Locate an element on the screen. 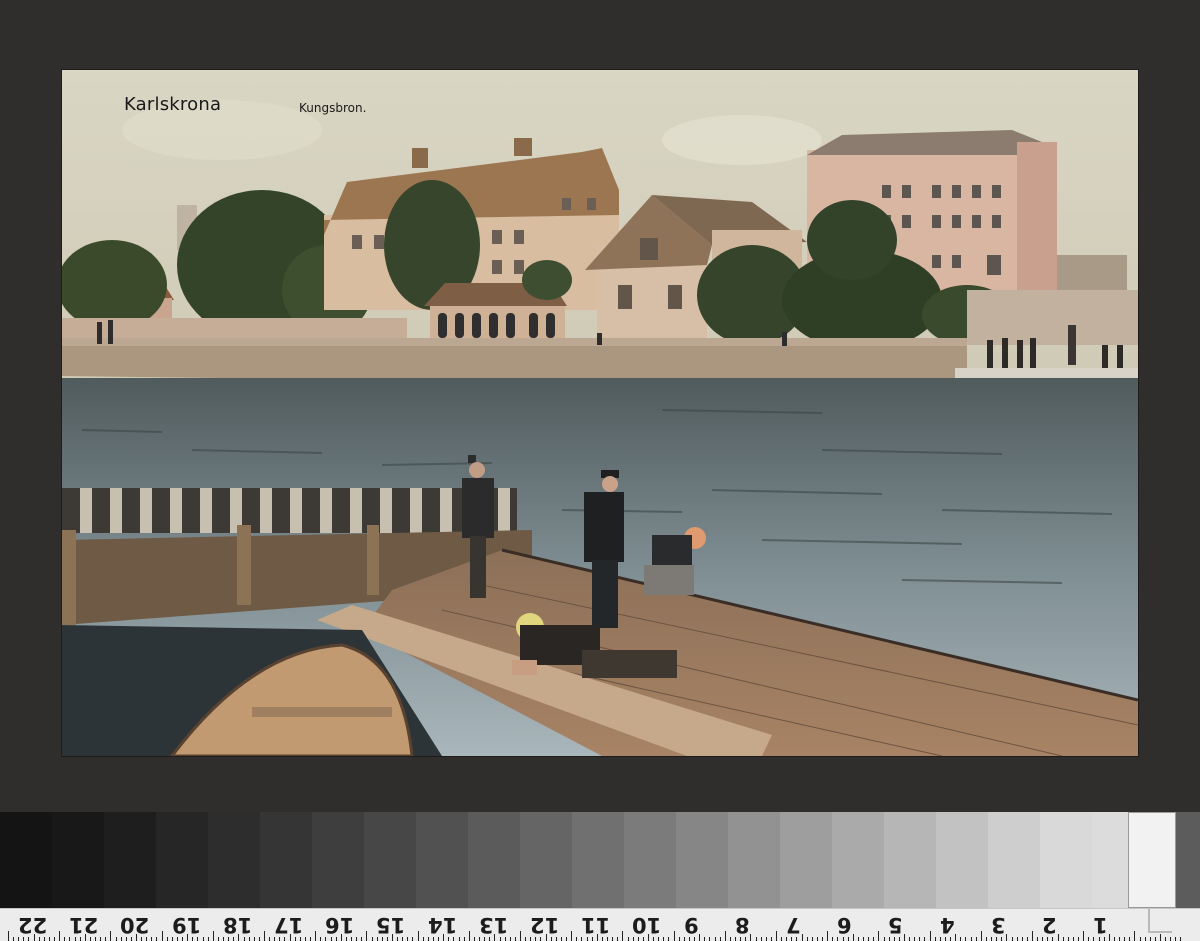 Image resolution: width=1200 pixels, height=941 pixels. ruler-number: 8 is located at coordinates (742, 925).